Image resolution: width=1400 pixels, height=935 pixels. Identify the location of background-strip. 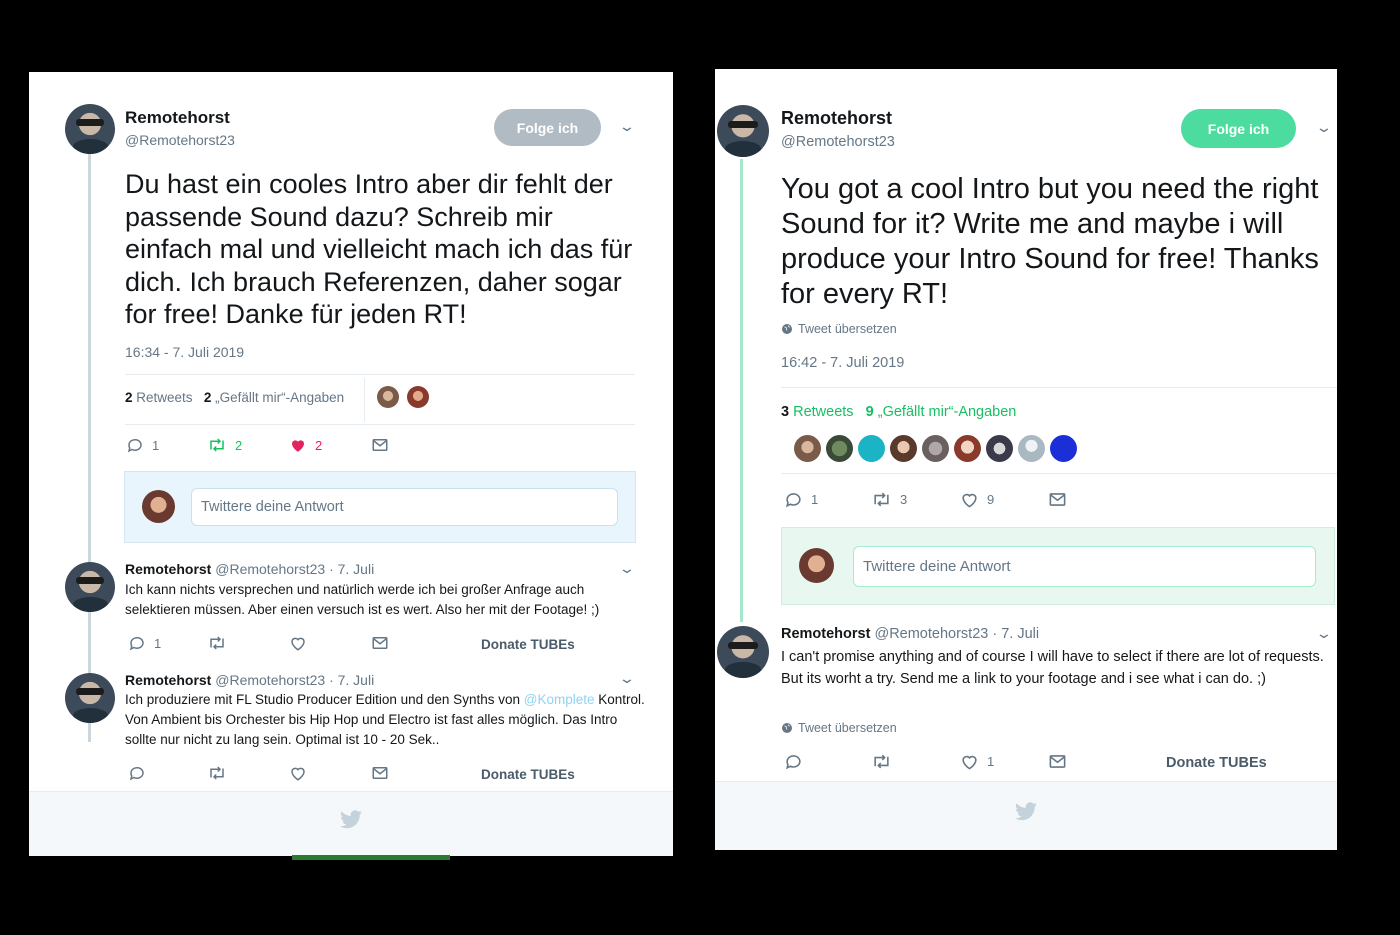
(371, 857).